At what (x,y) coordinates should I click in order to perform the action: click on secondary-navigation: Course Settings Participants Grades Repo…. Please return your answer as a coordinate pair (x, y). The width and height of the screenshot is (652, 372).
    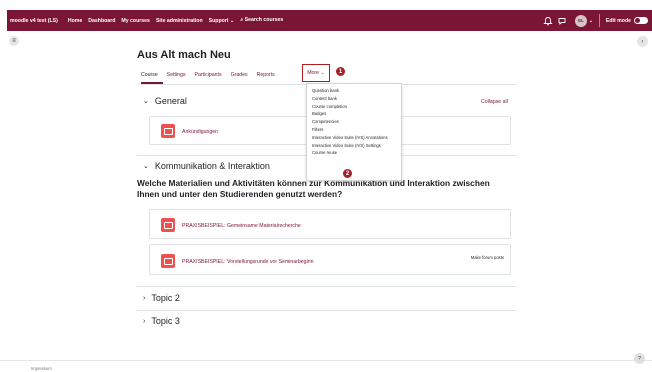
    Looking at the image, I should click on (212, 75).